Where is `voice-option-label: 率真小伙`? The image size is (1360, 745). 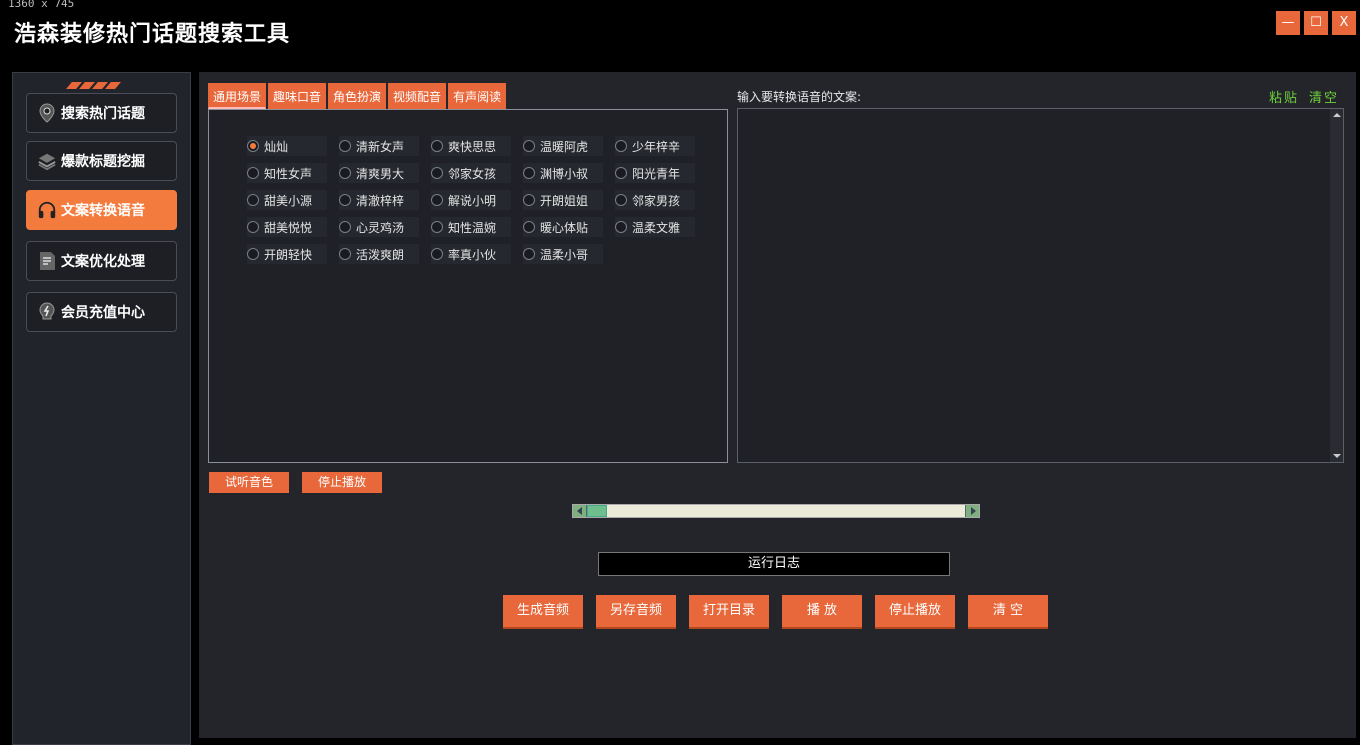 voice-option-label: 率真小伙 is located at coordinates (472, 254).